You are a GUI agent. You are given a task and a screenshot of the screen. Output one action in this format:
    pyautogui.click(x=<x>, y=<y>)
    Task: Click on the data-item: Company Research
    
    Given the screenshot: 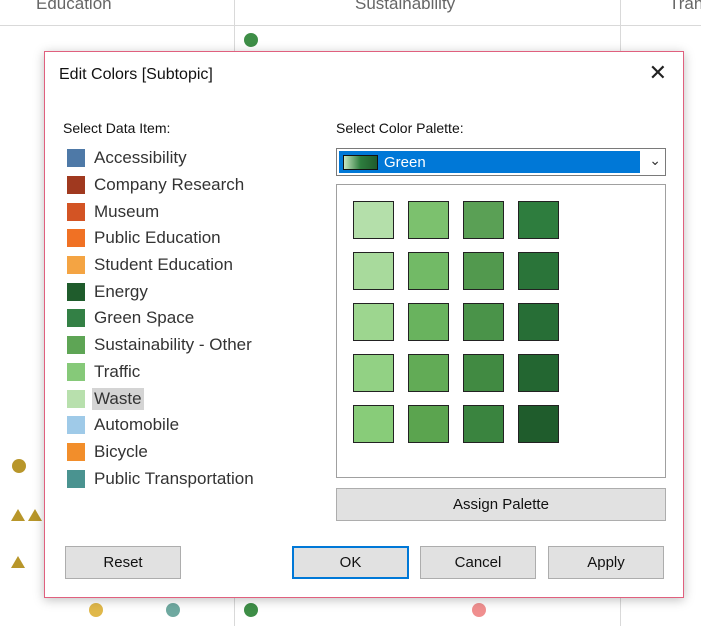 What is the action you would take?
    pyautogui.click(x=190, y=185)
    